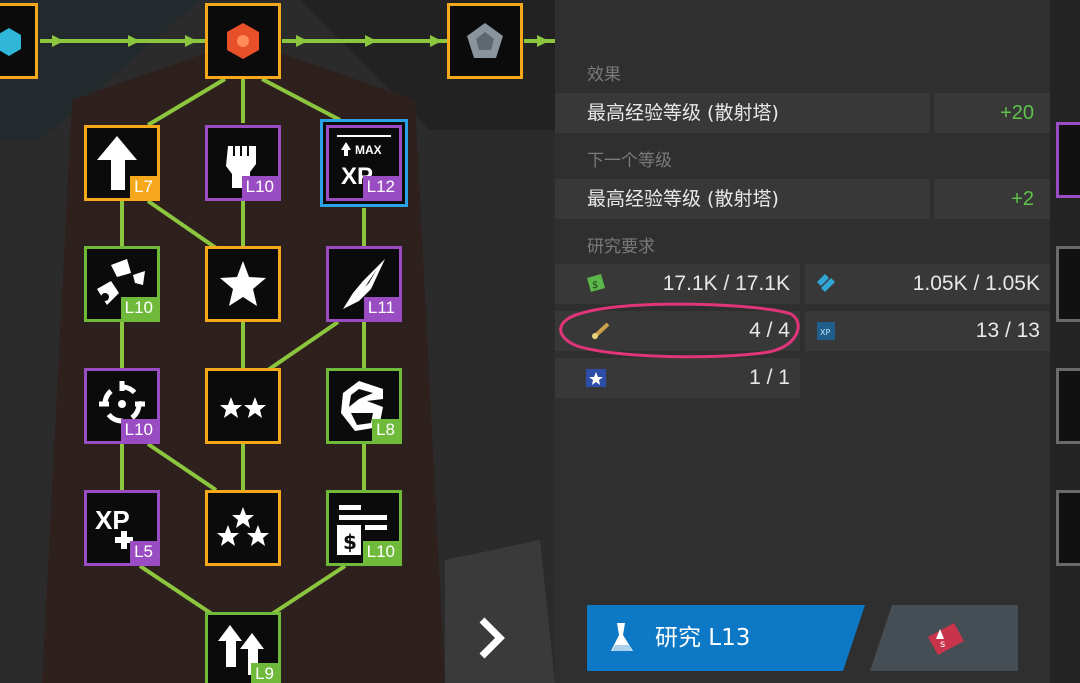  I want to click on tree-node-pierce: L11, so click(364, 284).